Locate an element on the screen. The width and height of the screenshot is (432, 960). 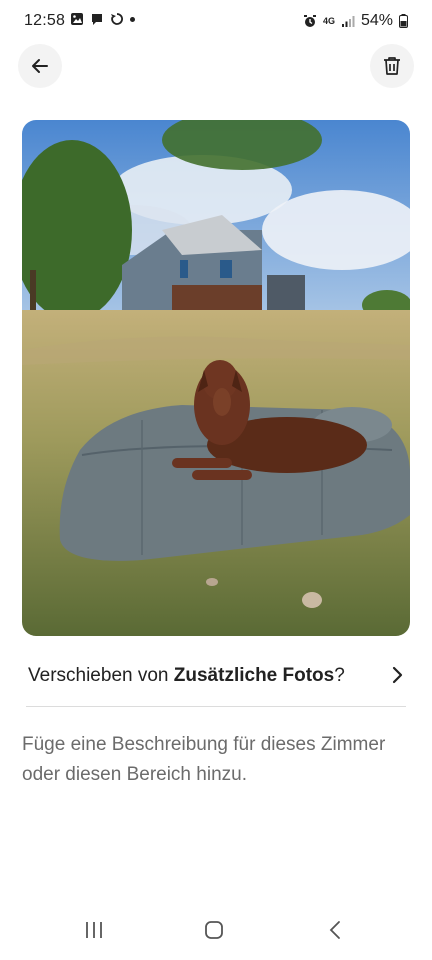
more-notifications-dot is located at coordinates (132, 19).